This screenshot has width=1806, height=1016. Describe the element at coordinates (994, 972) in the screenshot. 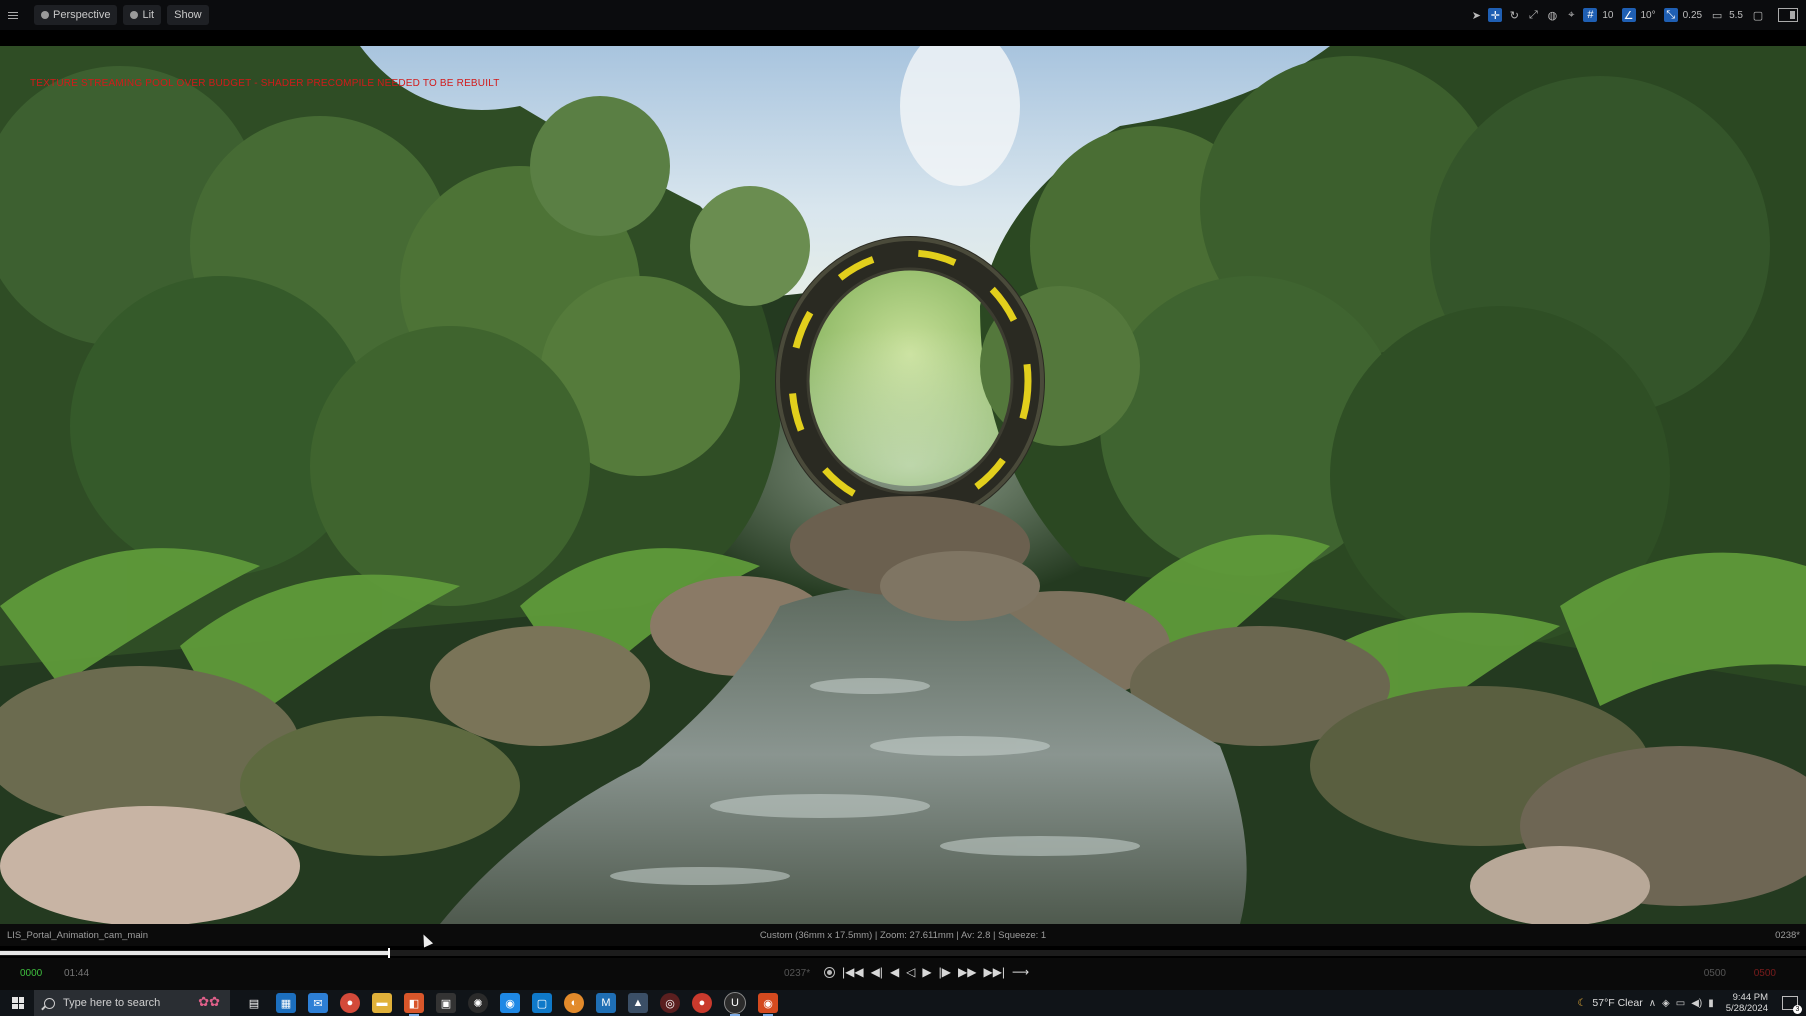

I see `jump-to-end-icon: ▶▶|` at that location.